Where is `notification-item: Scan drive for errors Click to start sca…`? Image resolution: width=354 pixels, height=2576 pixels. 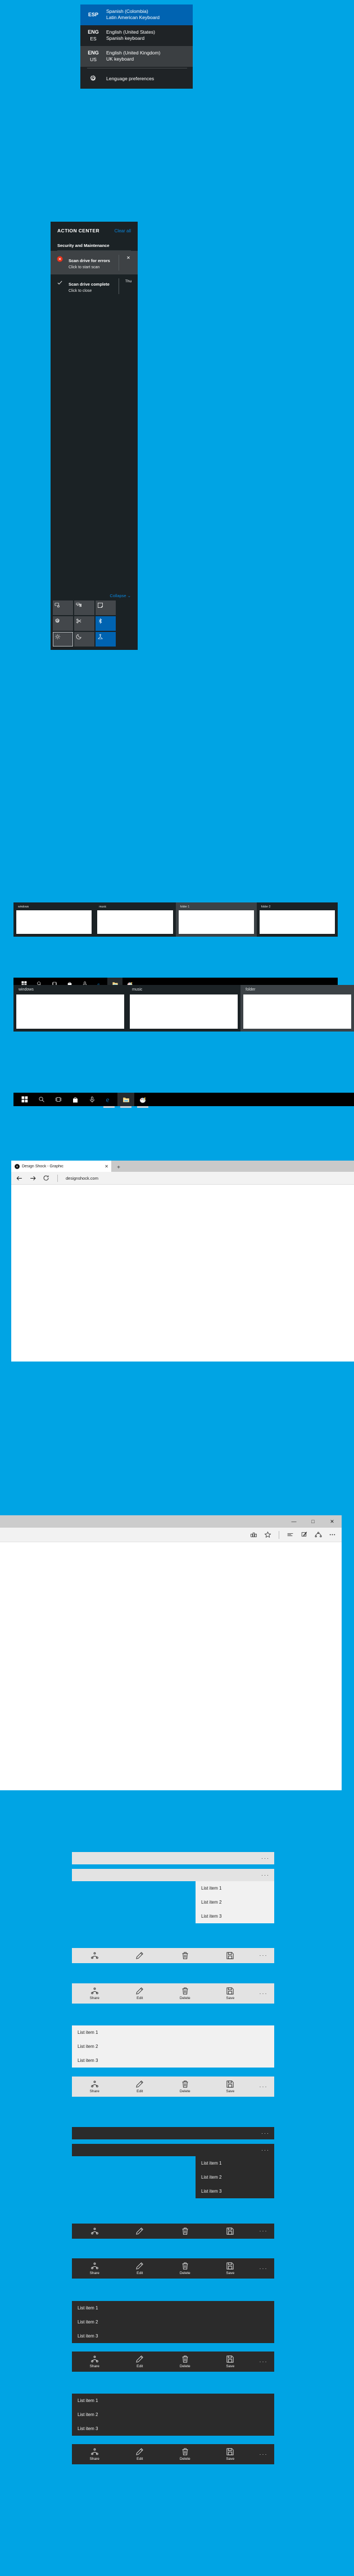 notification-item: Scan drive for errors Click to start sca… is located at coordinates (94, 262).